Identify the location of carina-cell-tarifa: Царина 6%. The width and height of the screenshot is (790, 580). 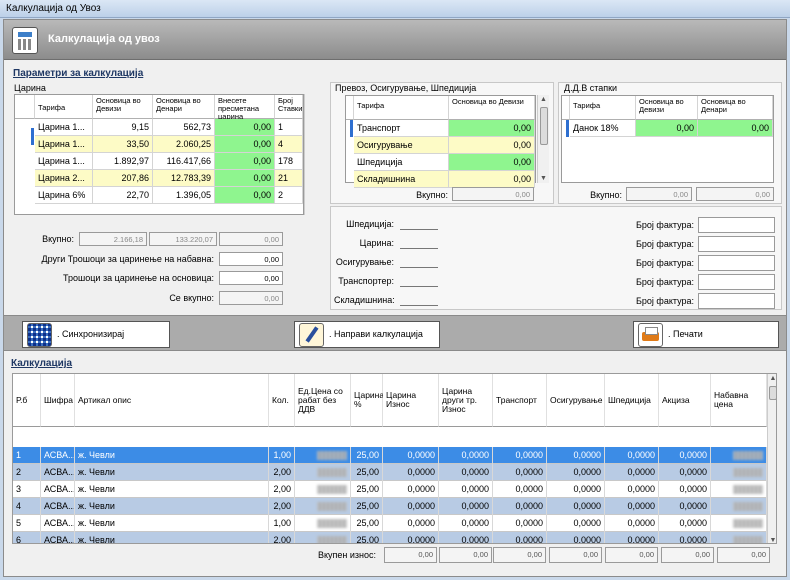
(64, 195).